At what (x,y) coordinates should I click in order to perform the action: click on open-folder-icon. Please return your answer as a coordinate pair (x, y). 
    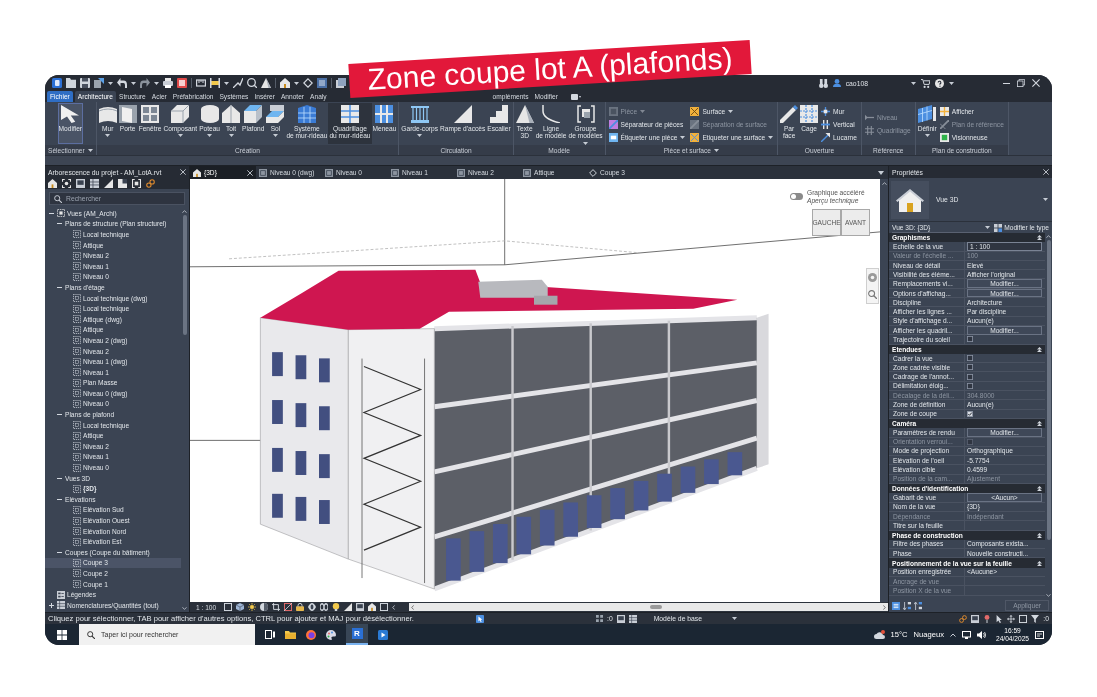
    Looking at the image, I should click on (71, 83).